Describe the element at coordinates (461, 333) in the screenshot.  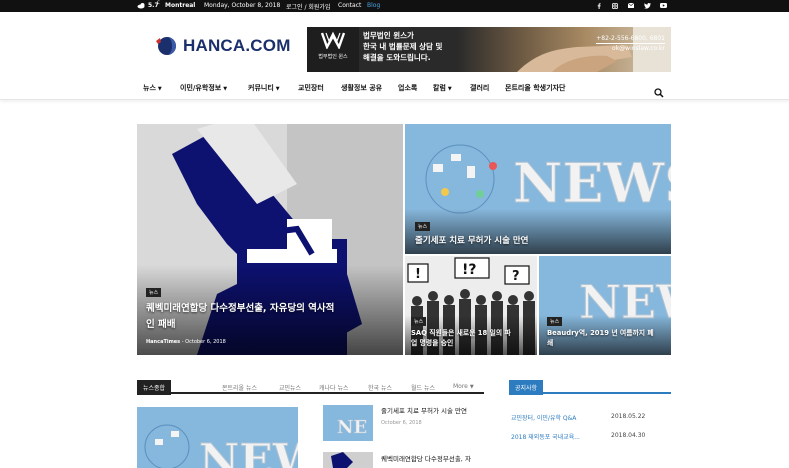
I see `title-line-1: SAQ 직원들은 새로운 18 일의 파` at that location.